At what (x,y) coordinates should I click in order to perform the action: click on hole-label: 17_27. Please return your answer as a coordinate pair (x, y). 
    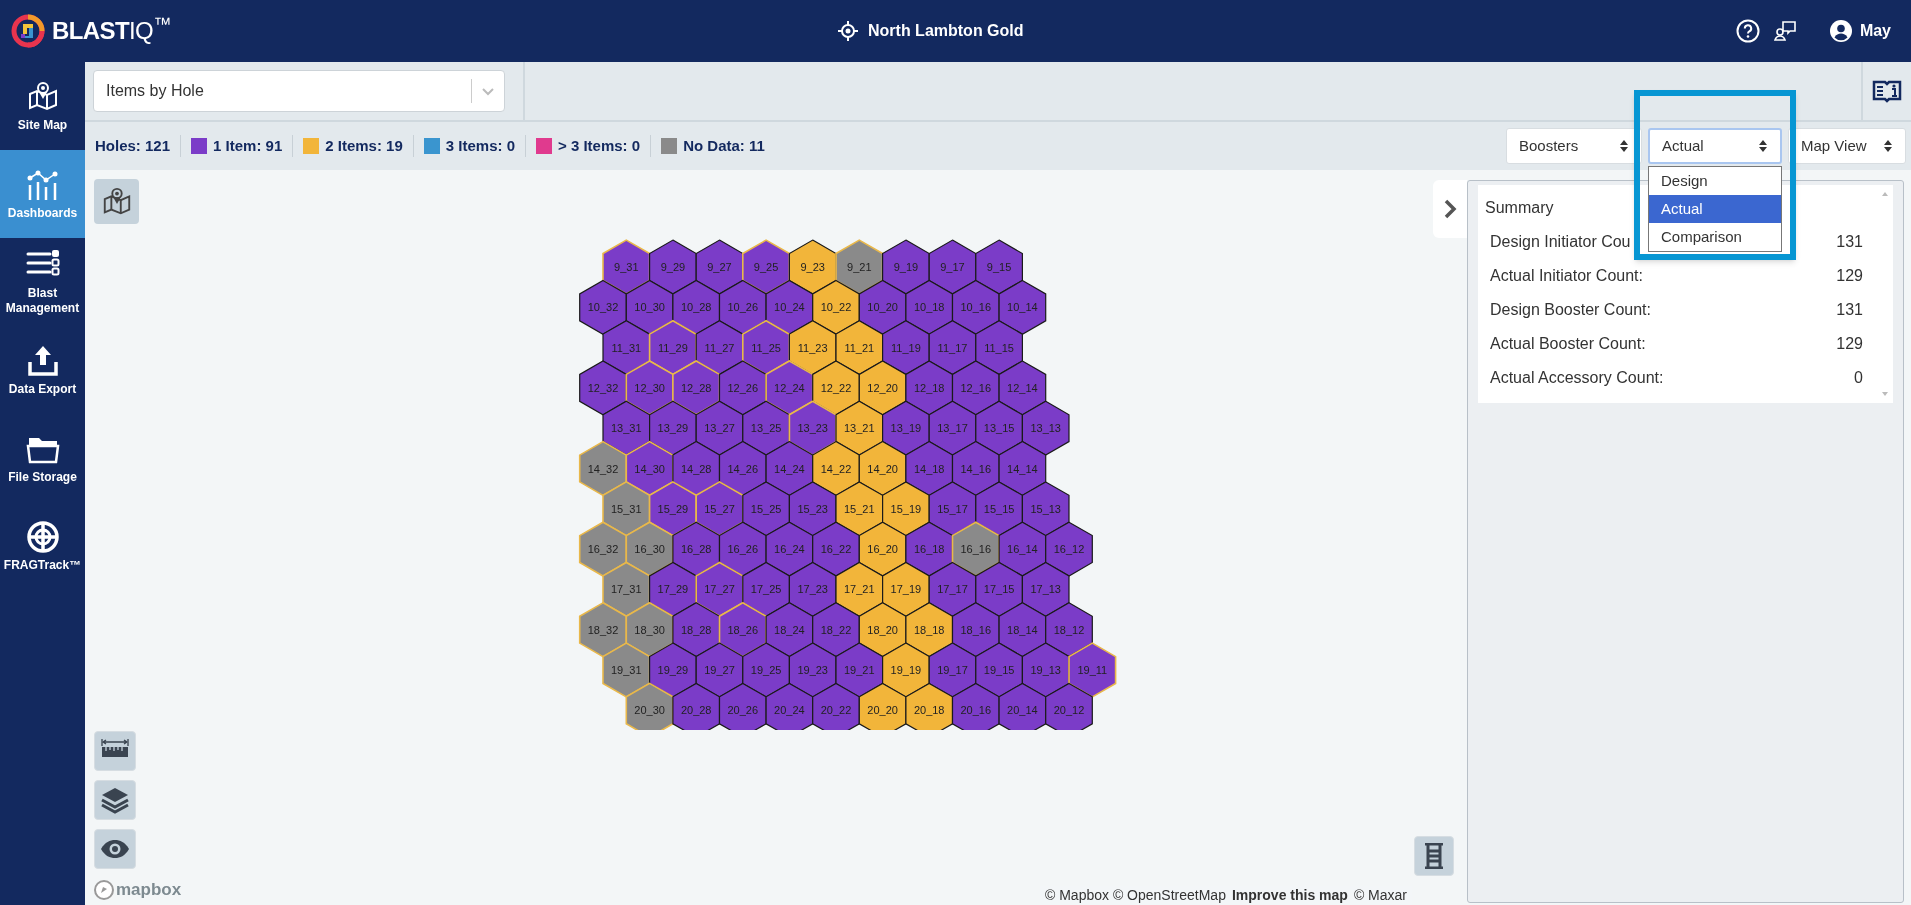
    Looking at the image, I should click on (719, 589).